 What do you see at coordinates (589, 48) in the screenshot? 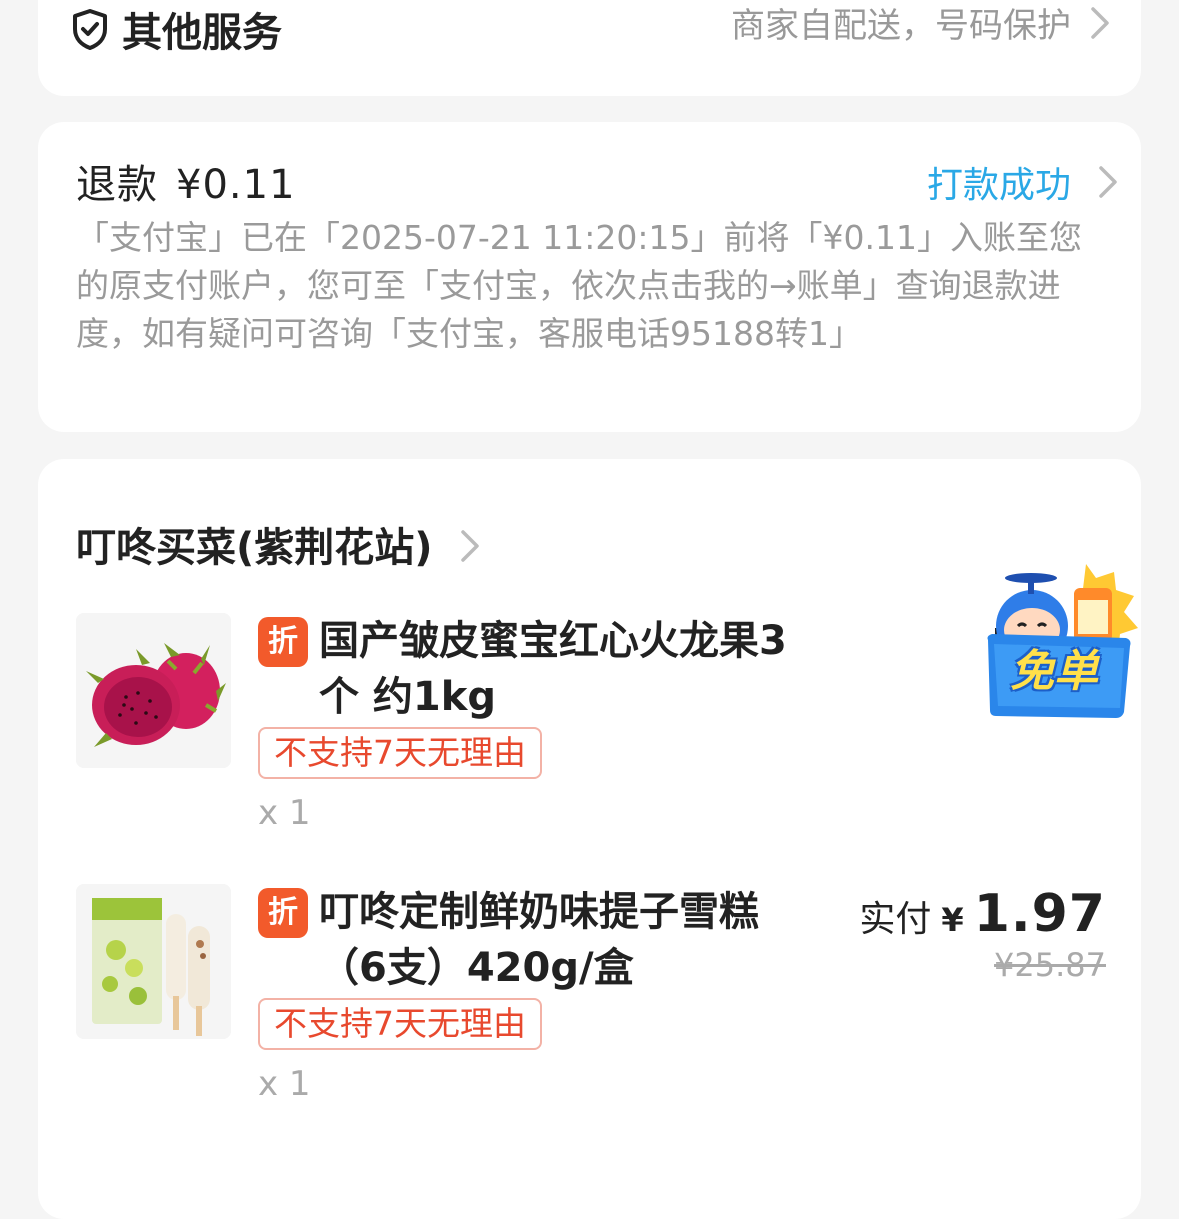
I see `services-card: 其他服务 商家自配送，号码保护` at bounding box center [589, 48].